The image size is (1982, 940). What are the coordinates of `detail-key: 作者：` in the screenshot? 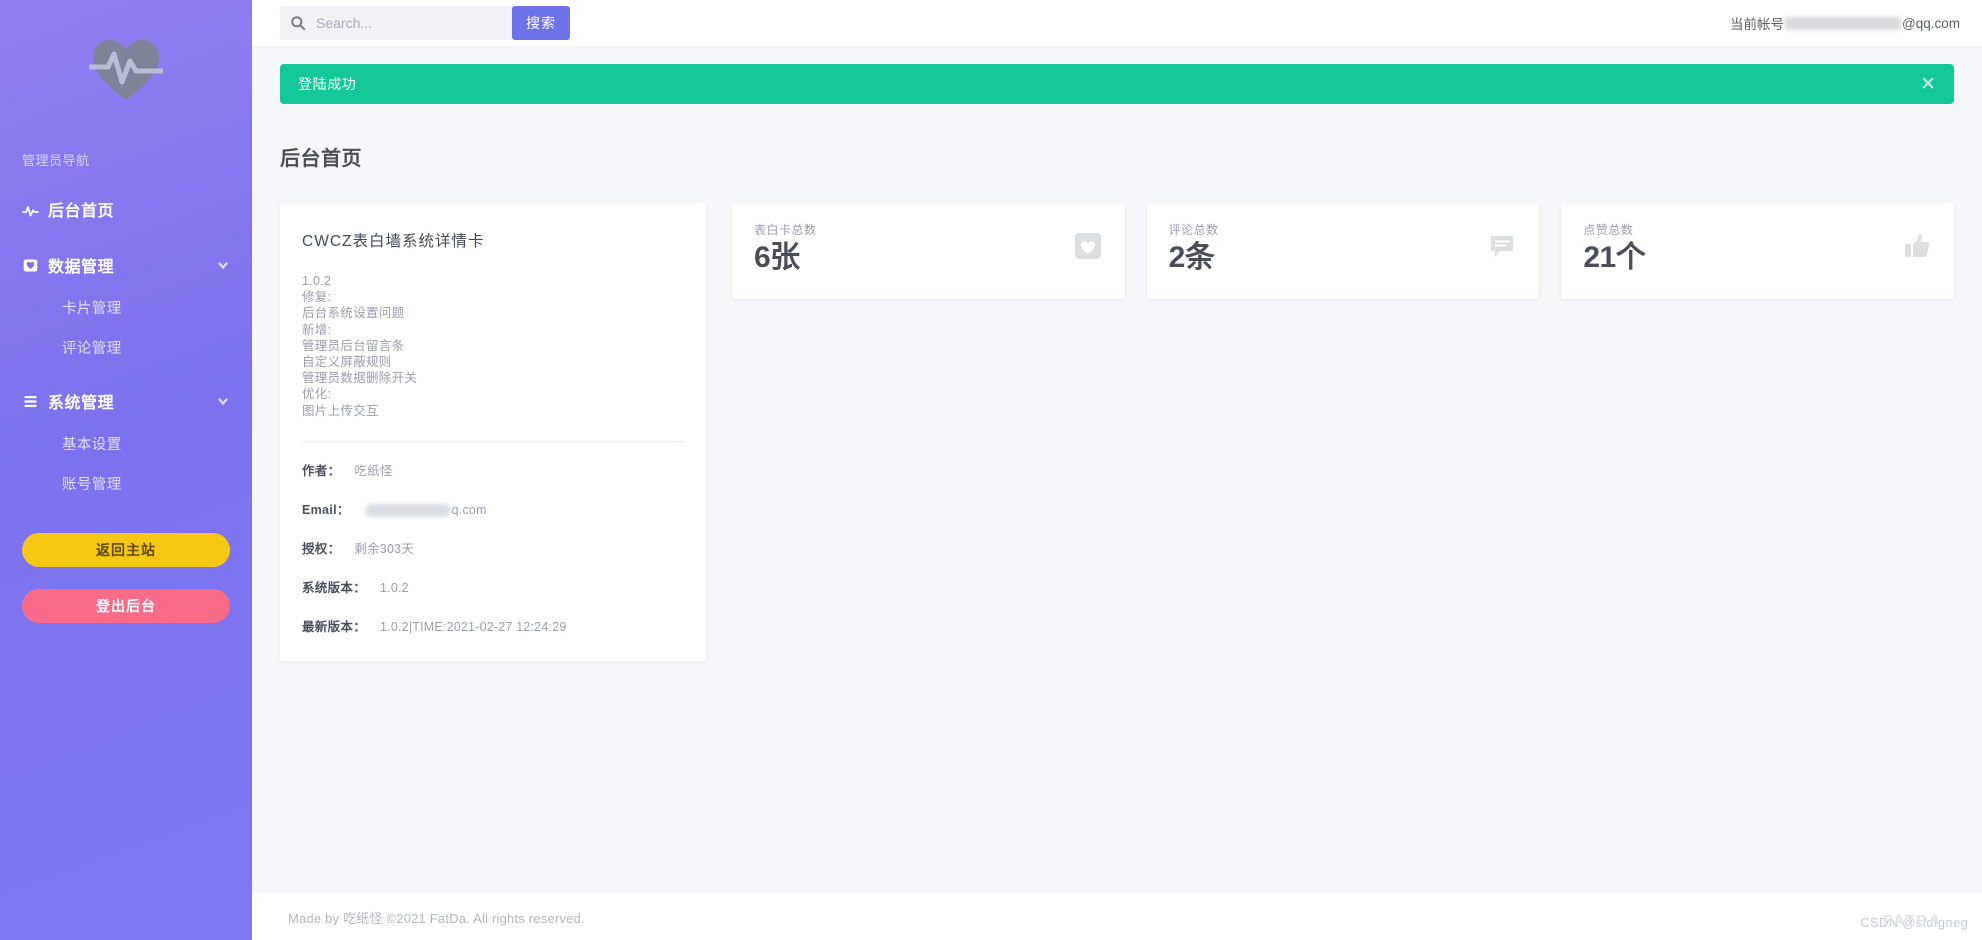 It's located at (321, 470).